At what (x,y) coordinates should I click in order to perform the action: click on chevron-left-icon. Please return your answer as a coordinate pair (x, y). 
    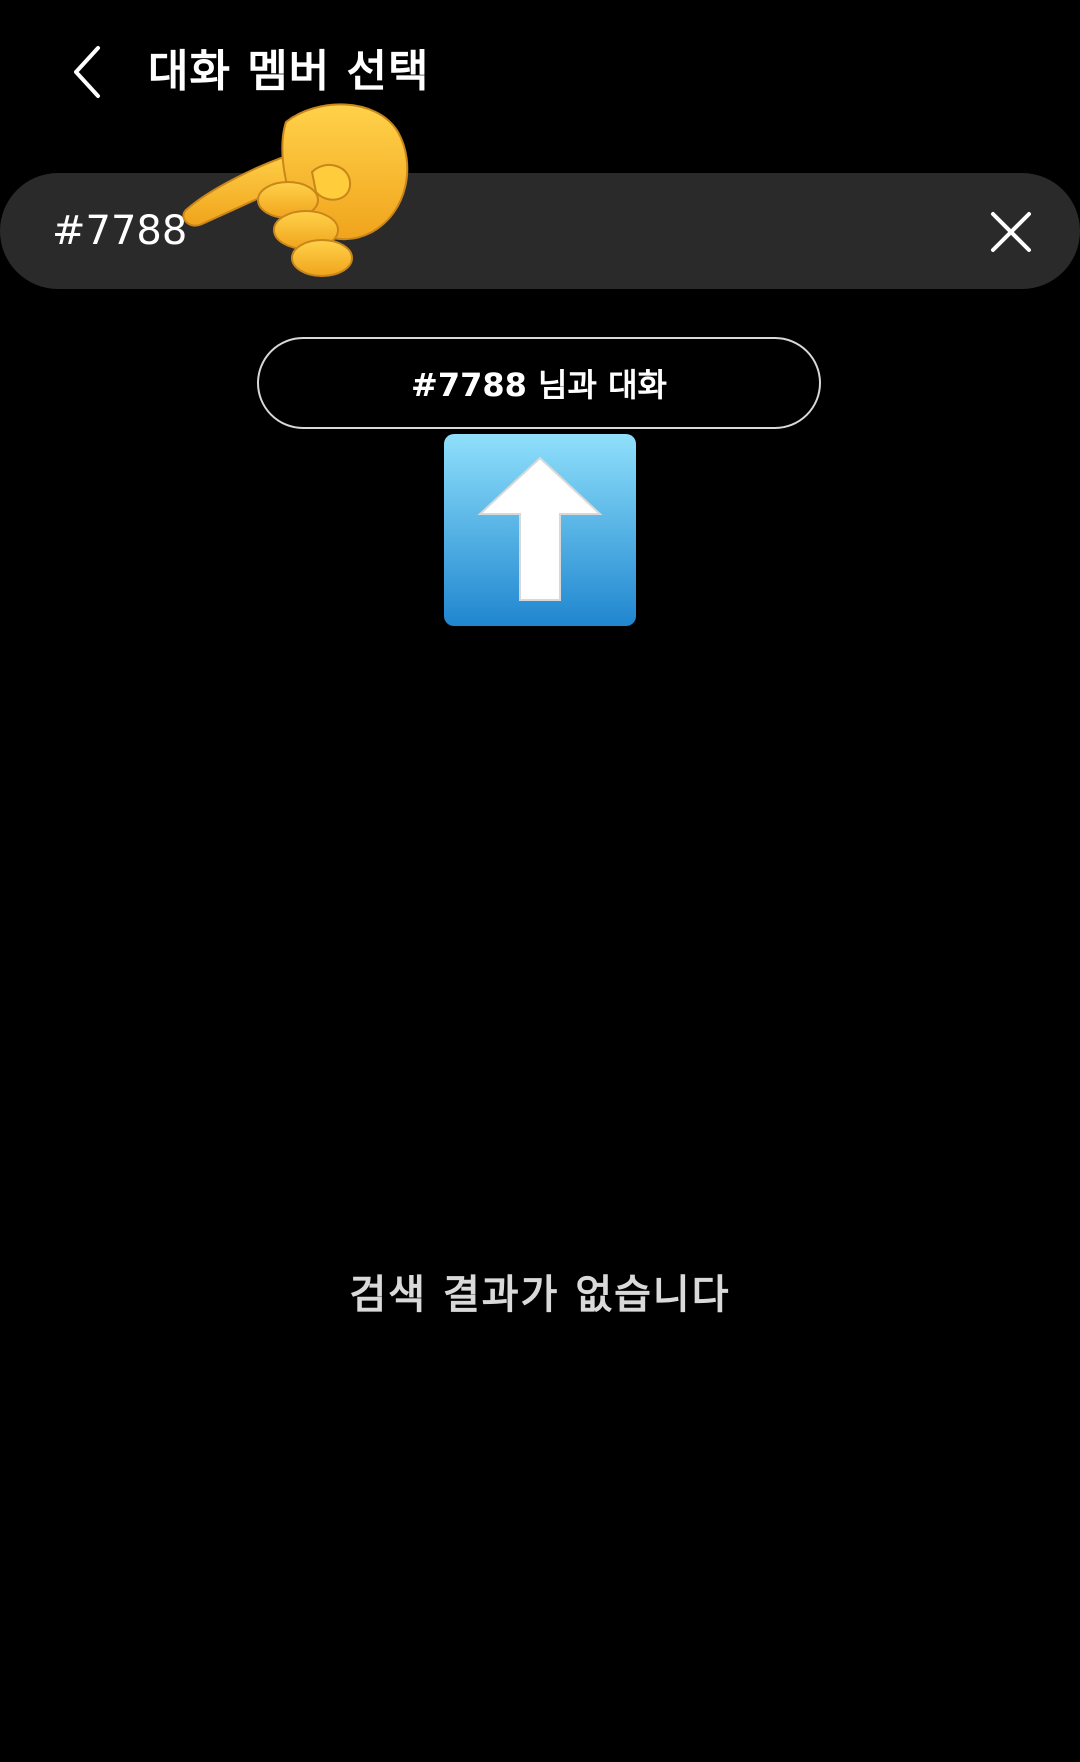
    Looking at the image, I should click on (87, 72).